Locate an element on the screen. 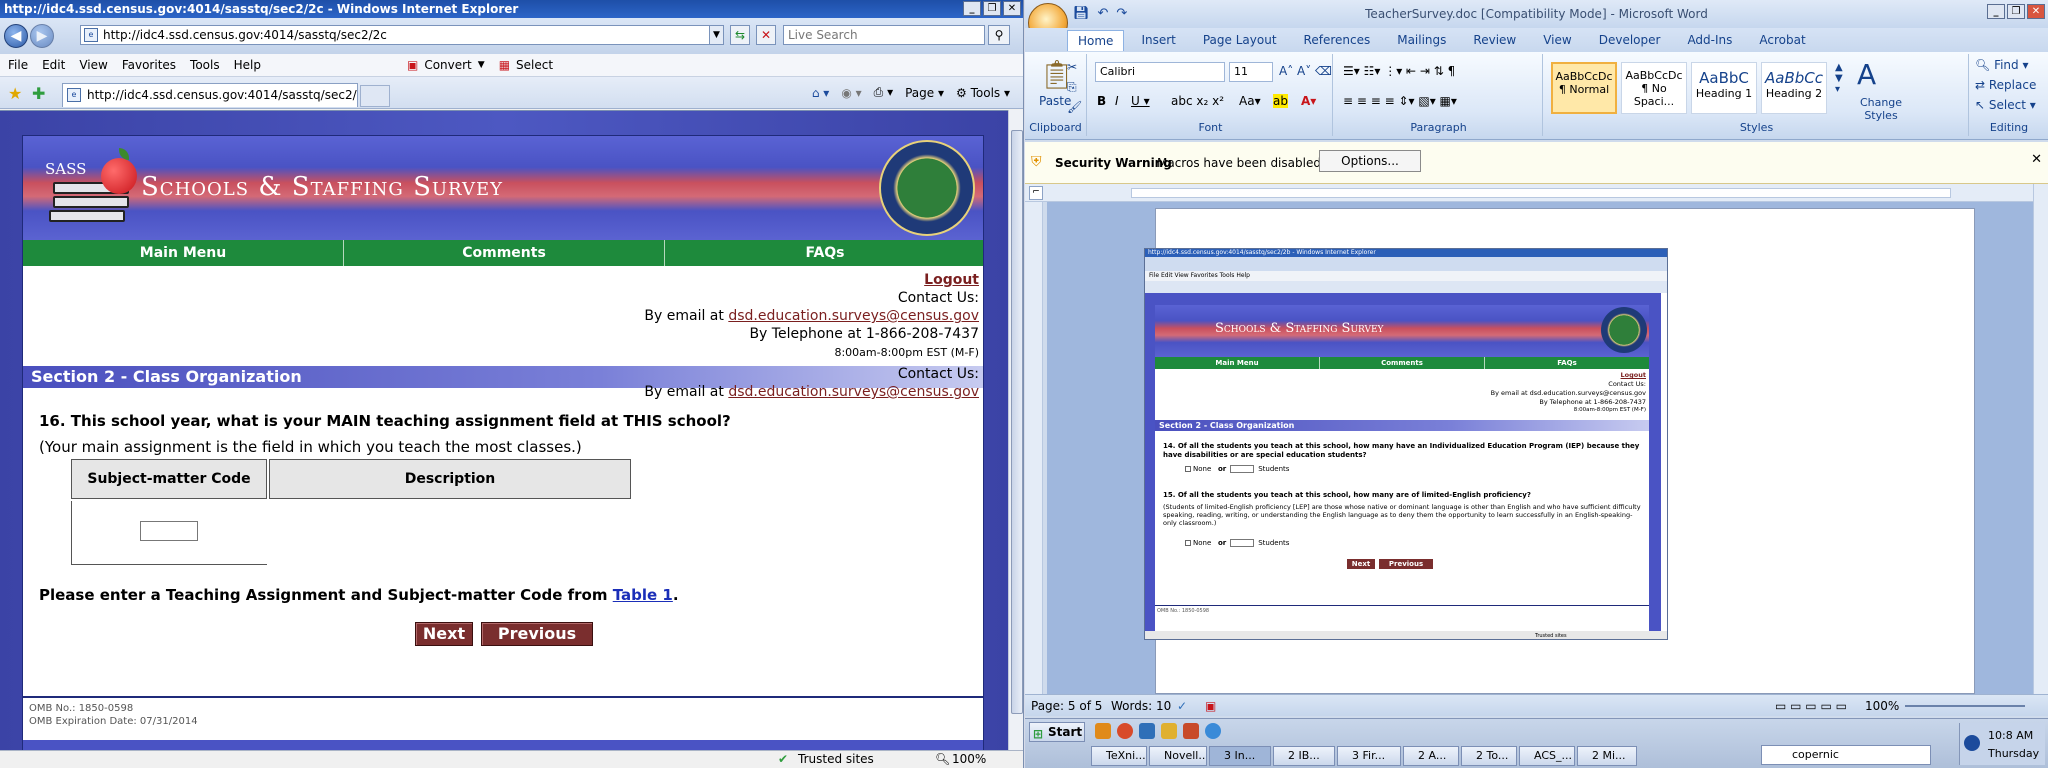 This screenshot has height=768, width=2048. font-color-icon: A▾ is located at coordinates (1308, 101).